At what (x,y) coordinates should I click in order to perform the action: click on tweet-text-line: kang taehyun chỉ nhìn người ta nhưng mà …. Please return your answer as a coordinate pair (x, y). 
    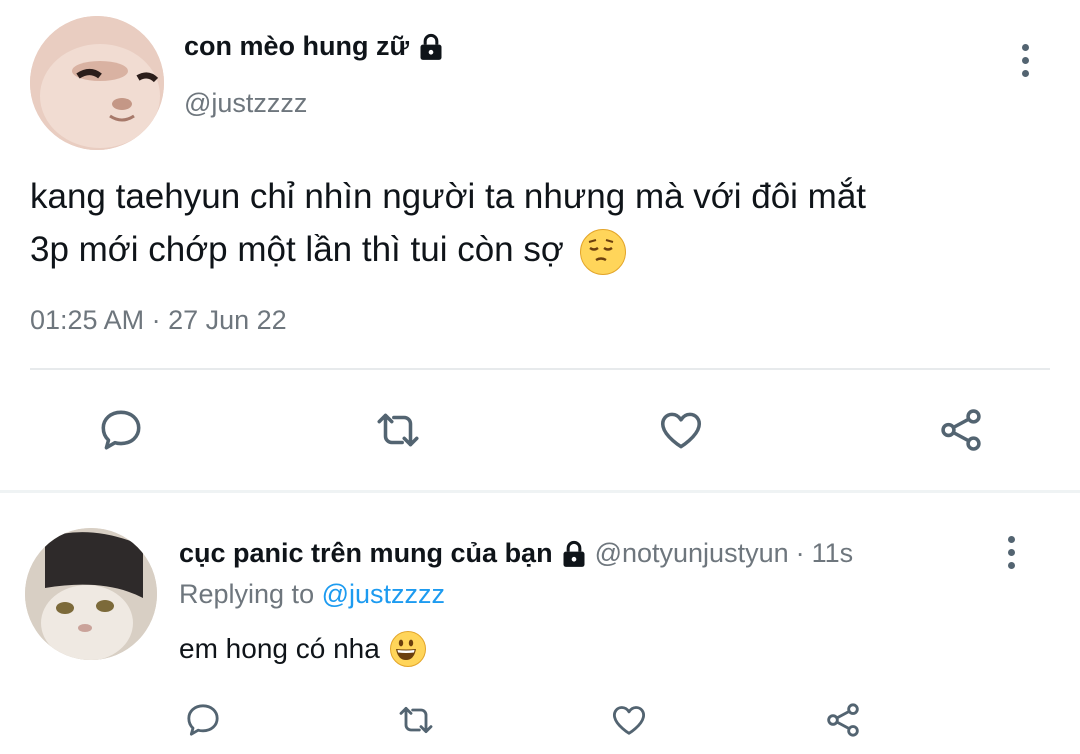
    Looking at the image, I should click on (448, 196).